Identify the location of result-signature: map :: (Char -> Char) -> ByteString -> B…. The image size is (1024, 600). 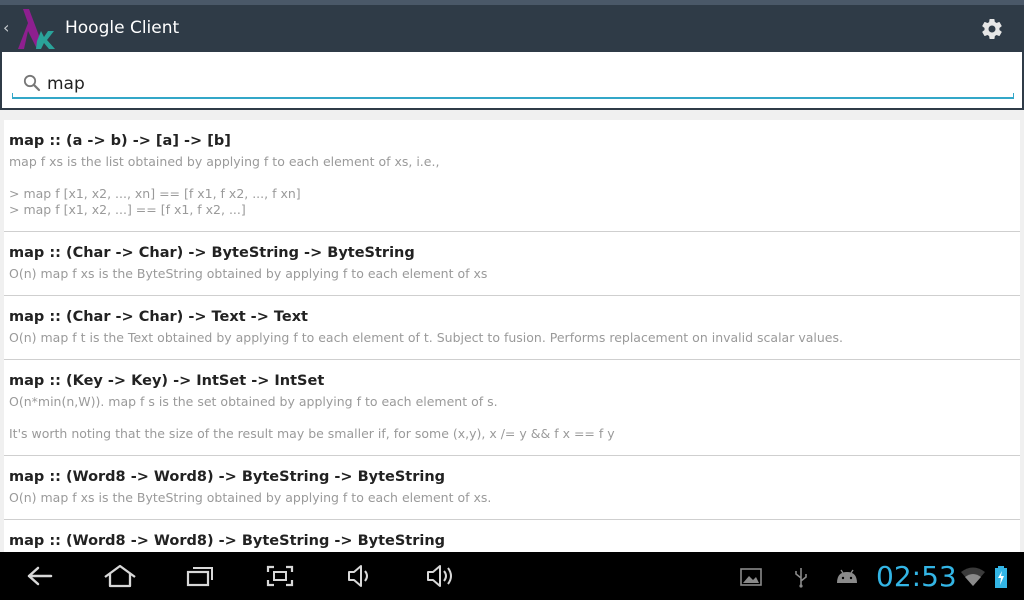
(212, 253).